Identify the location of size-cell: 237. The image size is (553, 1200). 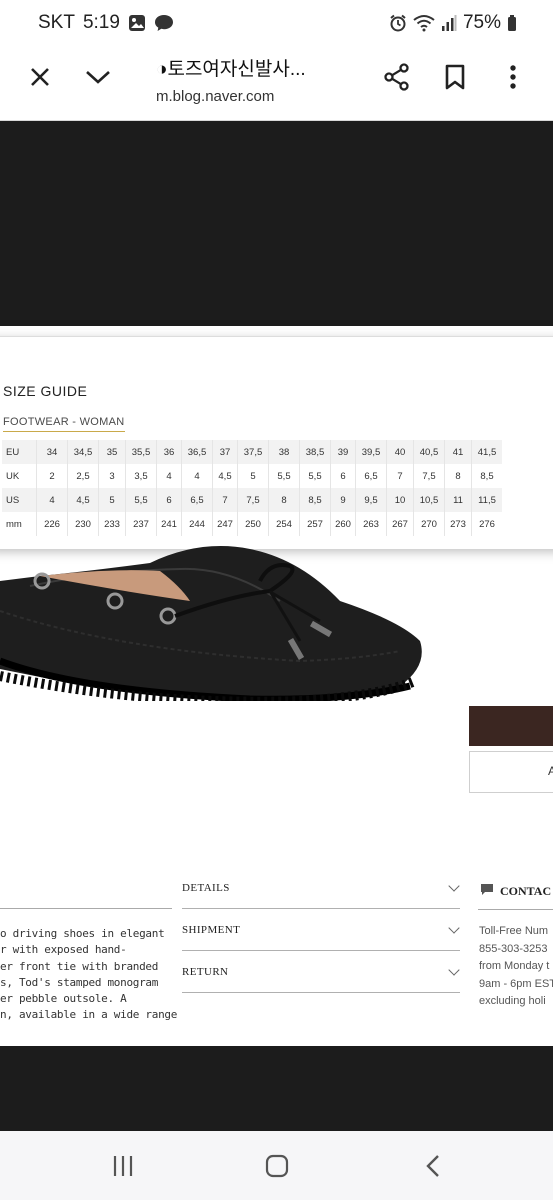
(141, 524).